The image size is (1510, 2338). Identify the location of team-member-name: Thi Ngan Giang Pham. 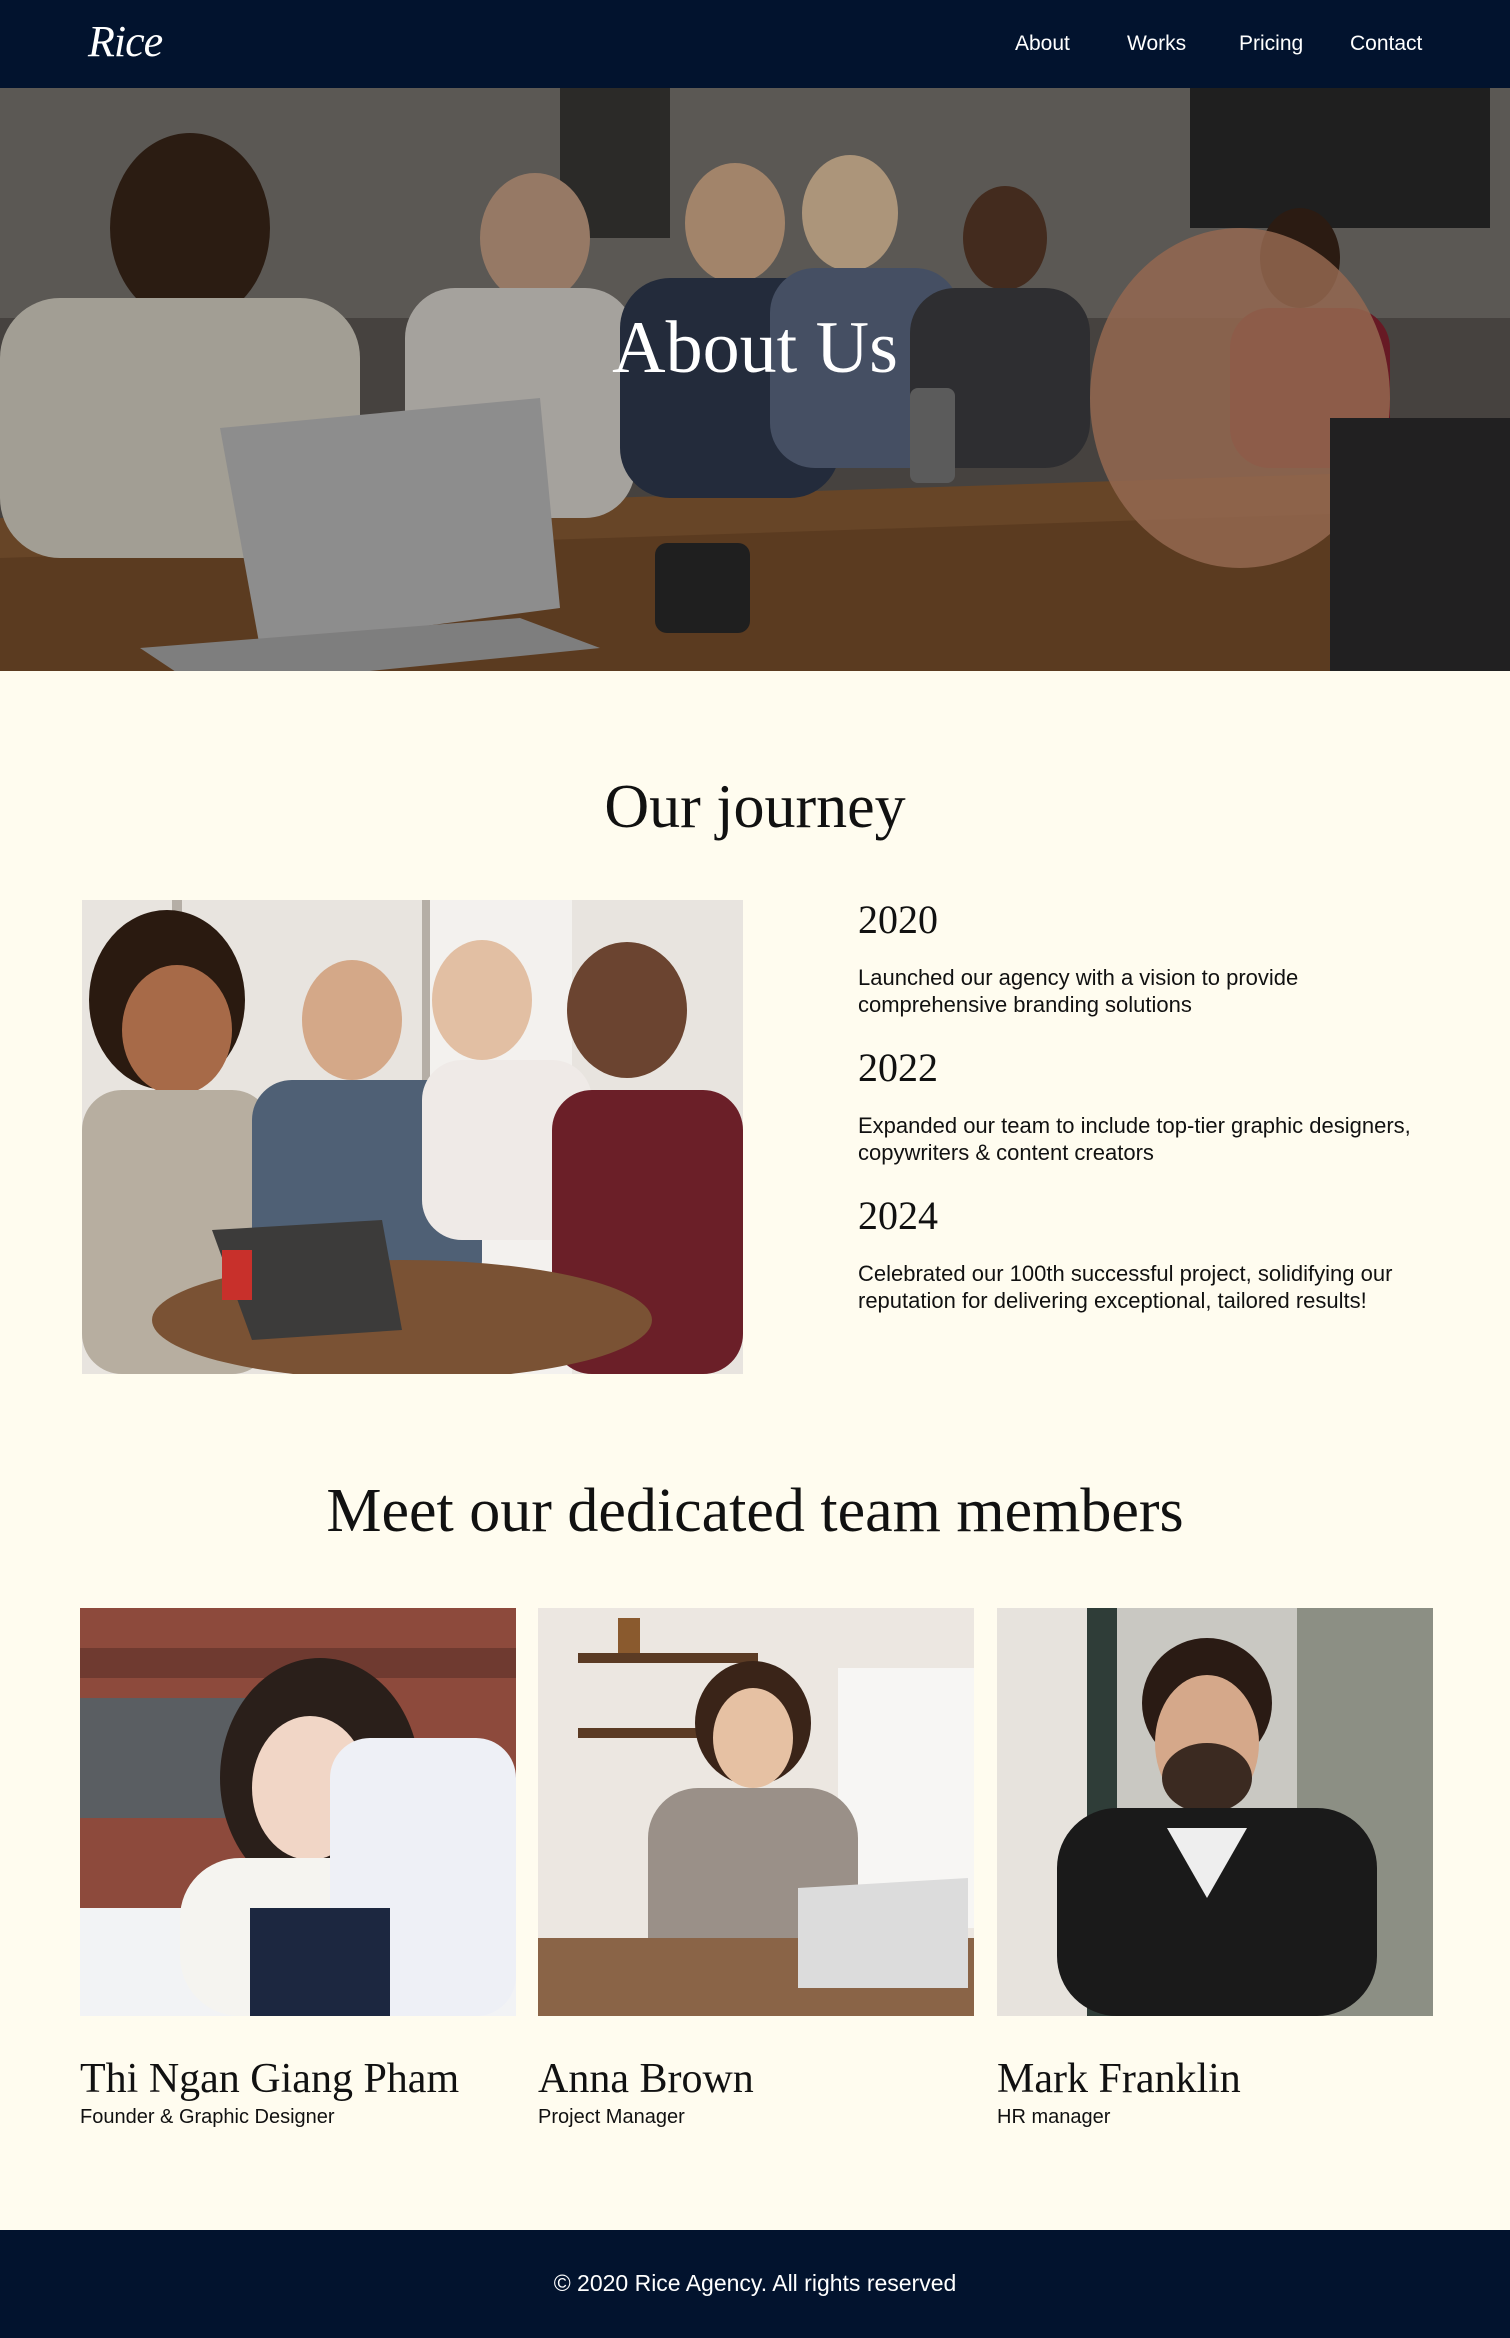
(270, 2079).